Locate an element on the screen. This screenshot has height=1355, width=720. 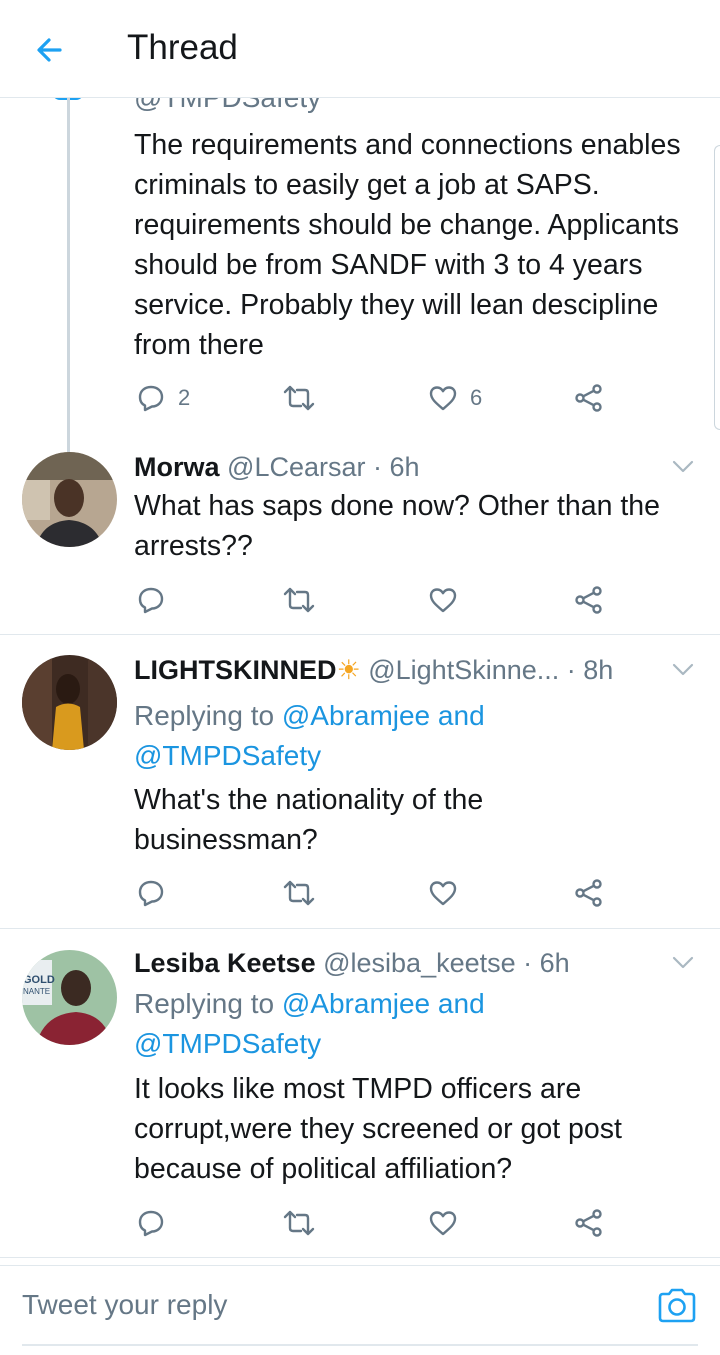
reply-button: 2 is located at coordinates (163, 398).